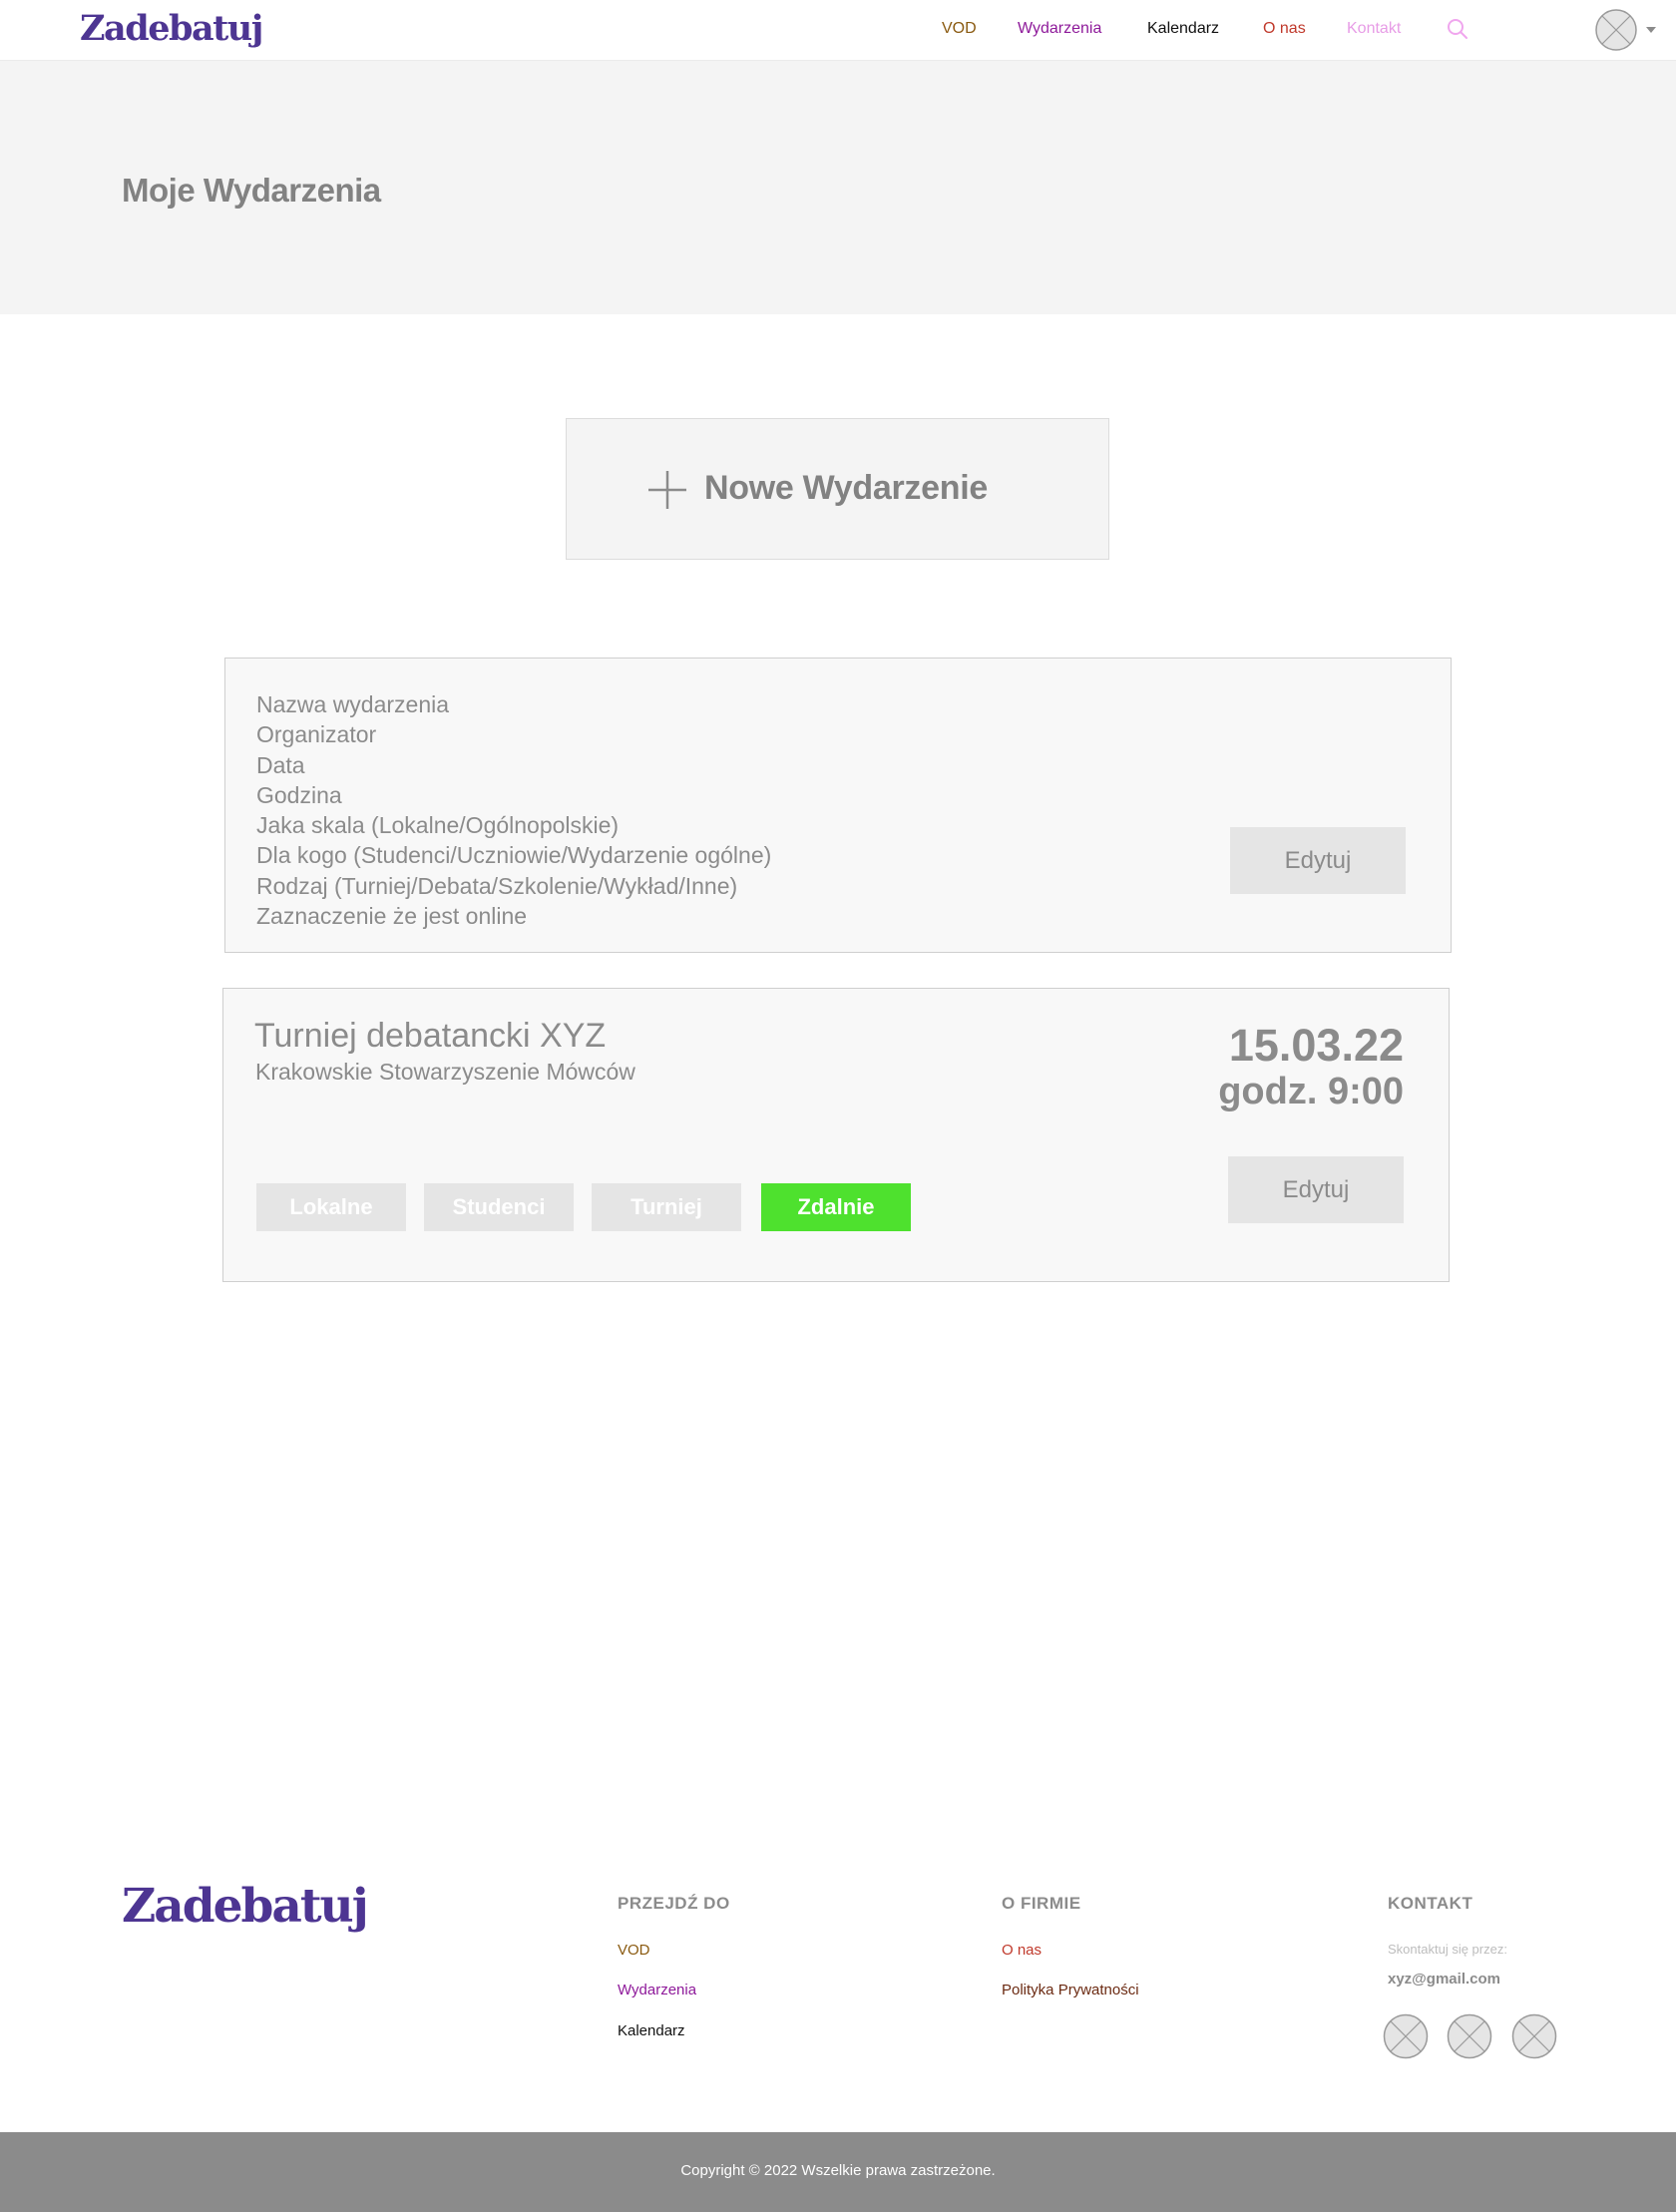  I want to click on field-name: Nazwa wydarzenia, so click(353, 704).